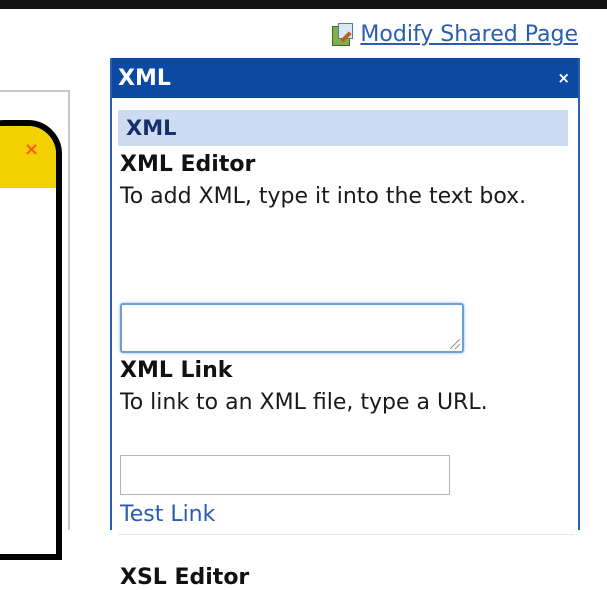 The image size is (607, 590). I want to click on top-border-bar, so click(303, 4).